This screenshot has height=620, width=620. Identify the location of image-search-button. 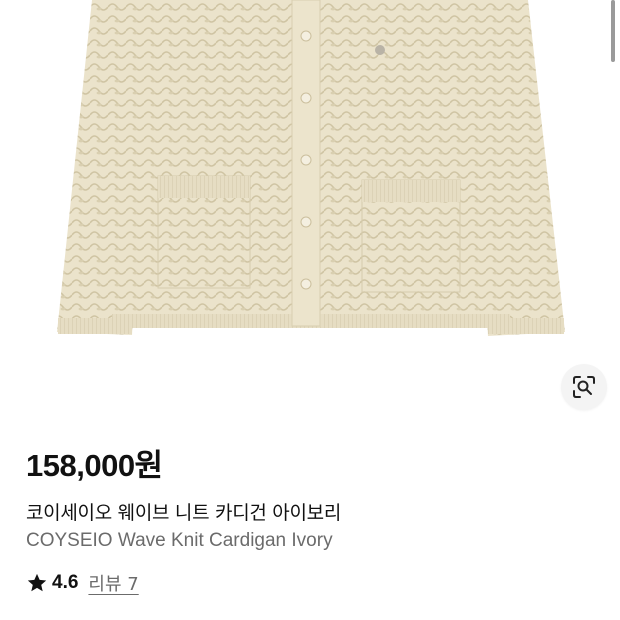
(584, 387).